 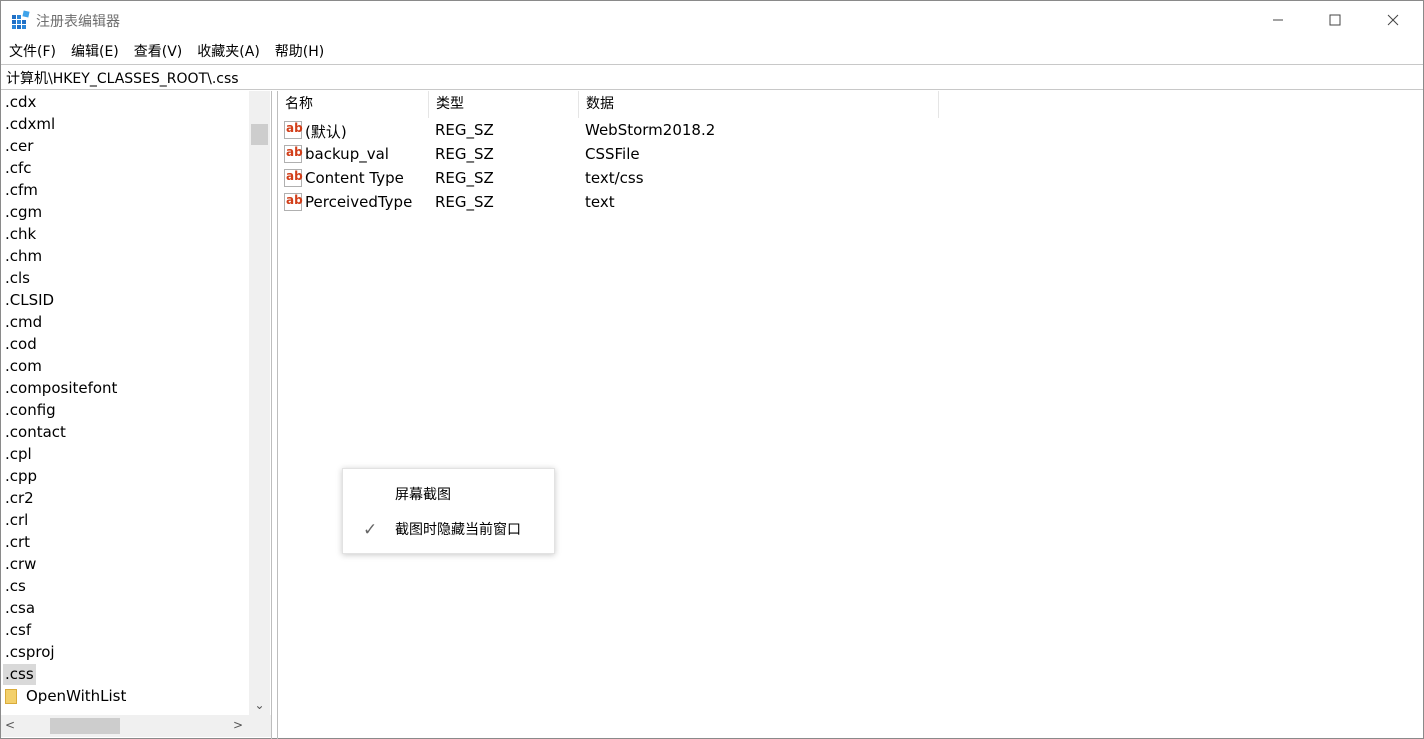 What do you see at coordinates (23, 212) in the screenshot?
I see `tree-item: .cgm` at bounding box center [23, 212].